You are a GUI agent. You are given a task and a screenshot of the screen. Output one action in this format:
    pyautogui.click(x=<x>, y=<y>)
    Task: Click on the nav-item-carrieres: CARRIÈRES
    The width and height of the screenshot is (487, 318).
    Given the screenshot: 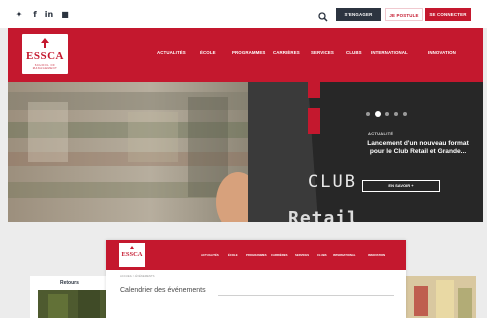 What is the action you would take?
    pyautogui.click(x=286, y=52)
    